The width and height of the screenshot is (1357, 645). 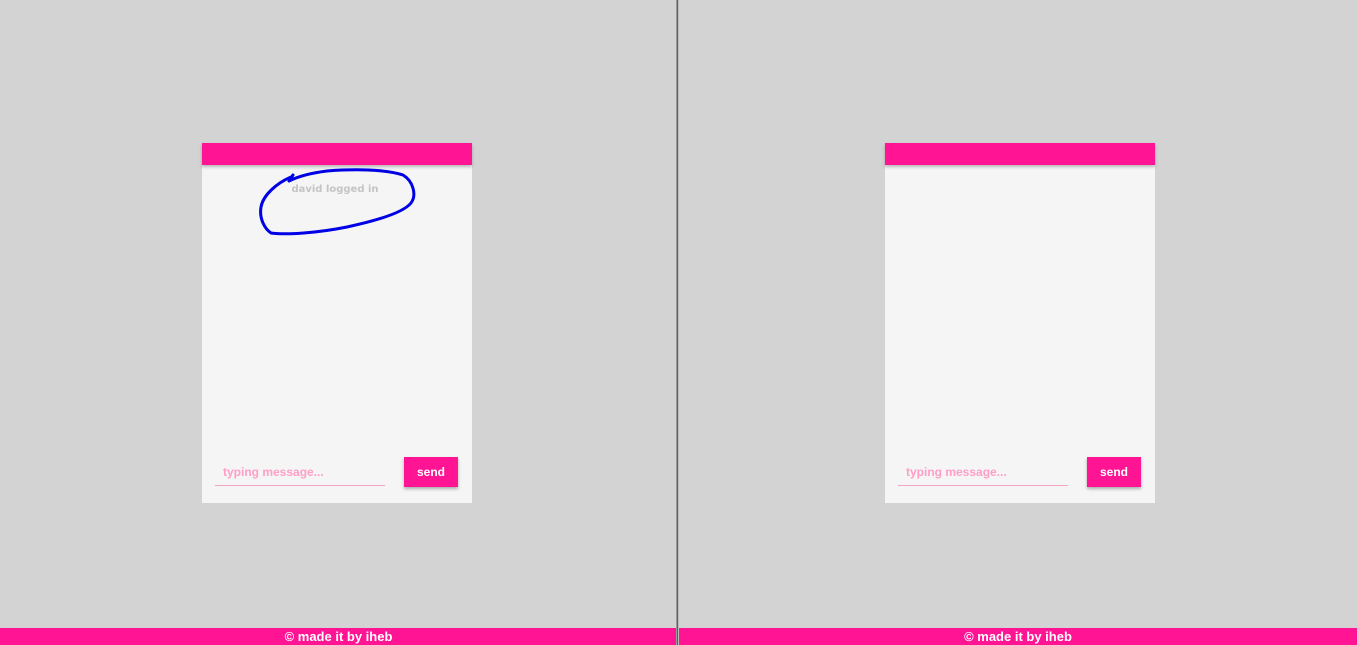 What do you see at coordinates (337, 202) in the screenshot?
I see `hand-drawn-circle-annotation` at bounding box center [337, 202].